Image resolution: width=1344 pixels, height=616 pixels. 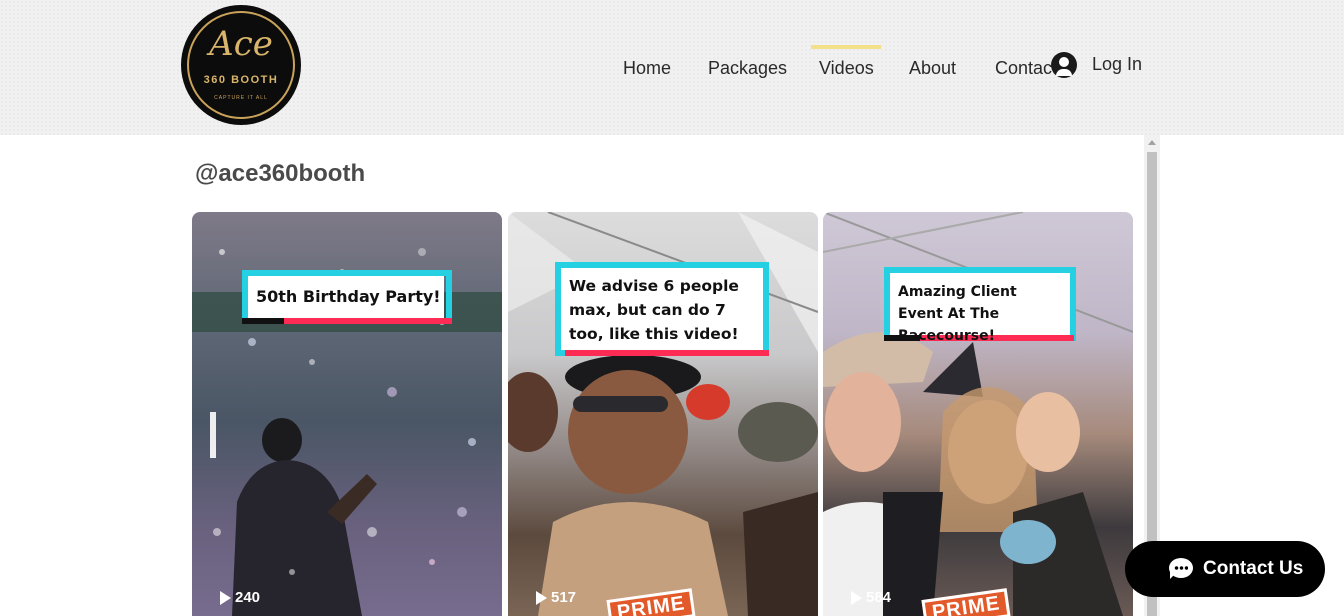 I want to click on chat-bubble-icon, so click(x=1181, y=568).